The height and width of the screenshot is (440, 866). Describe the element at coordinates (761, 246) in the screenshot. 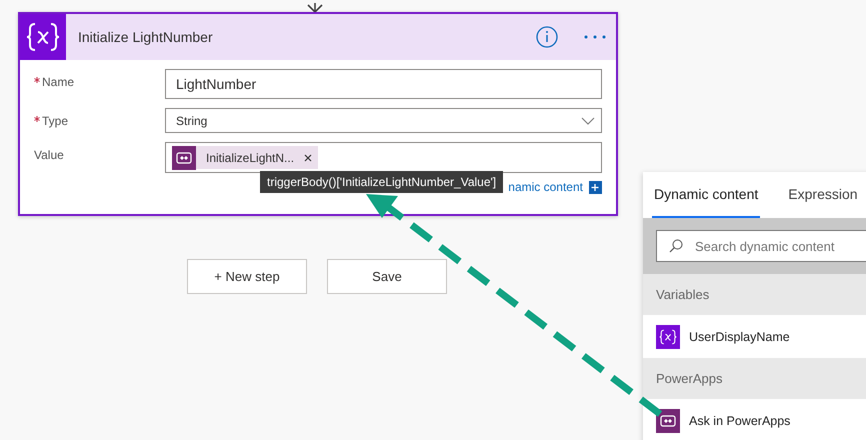

I see `search-field: Search dynamic content` at that location.